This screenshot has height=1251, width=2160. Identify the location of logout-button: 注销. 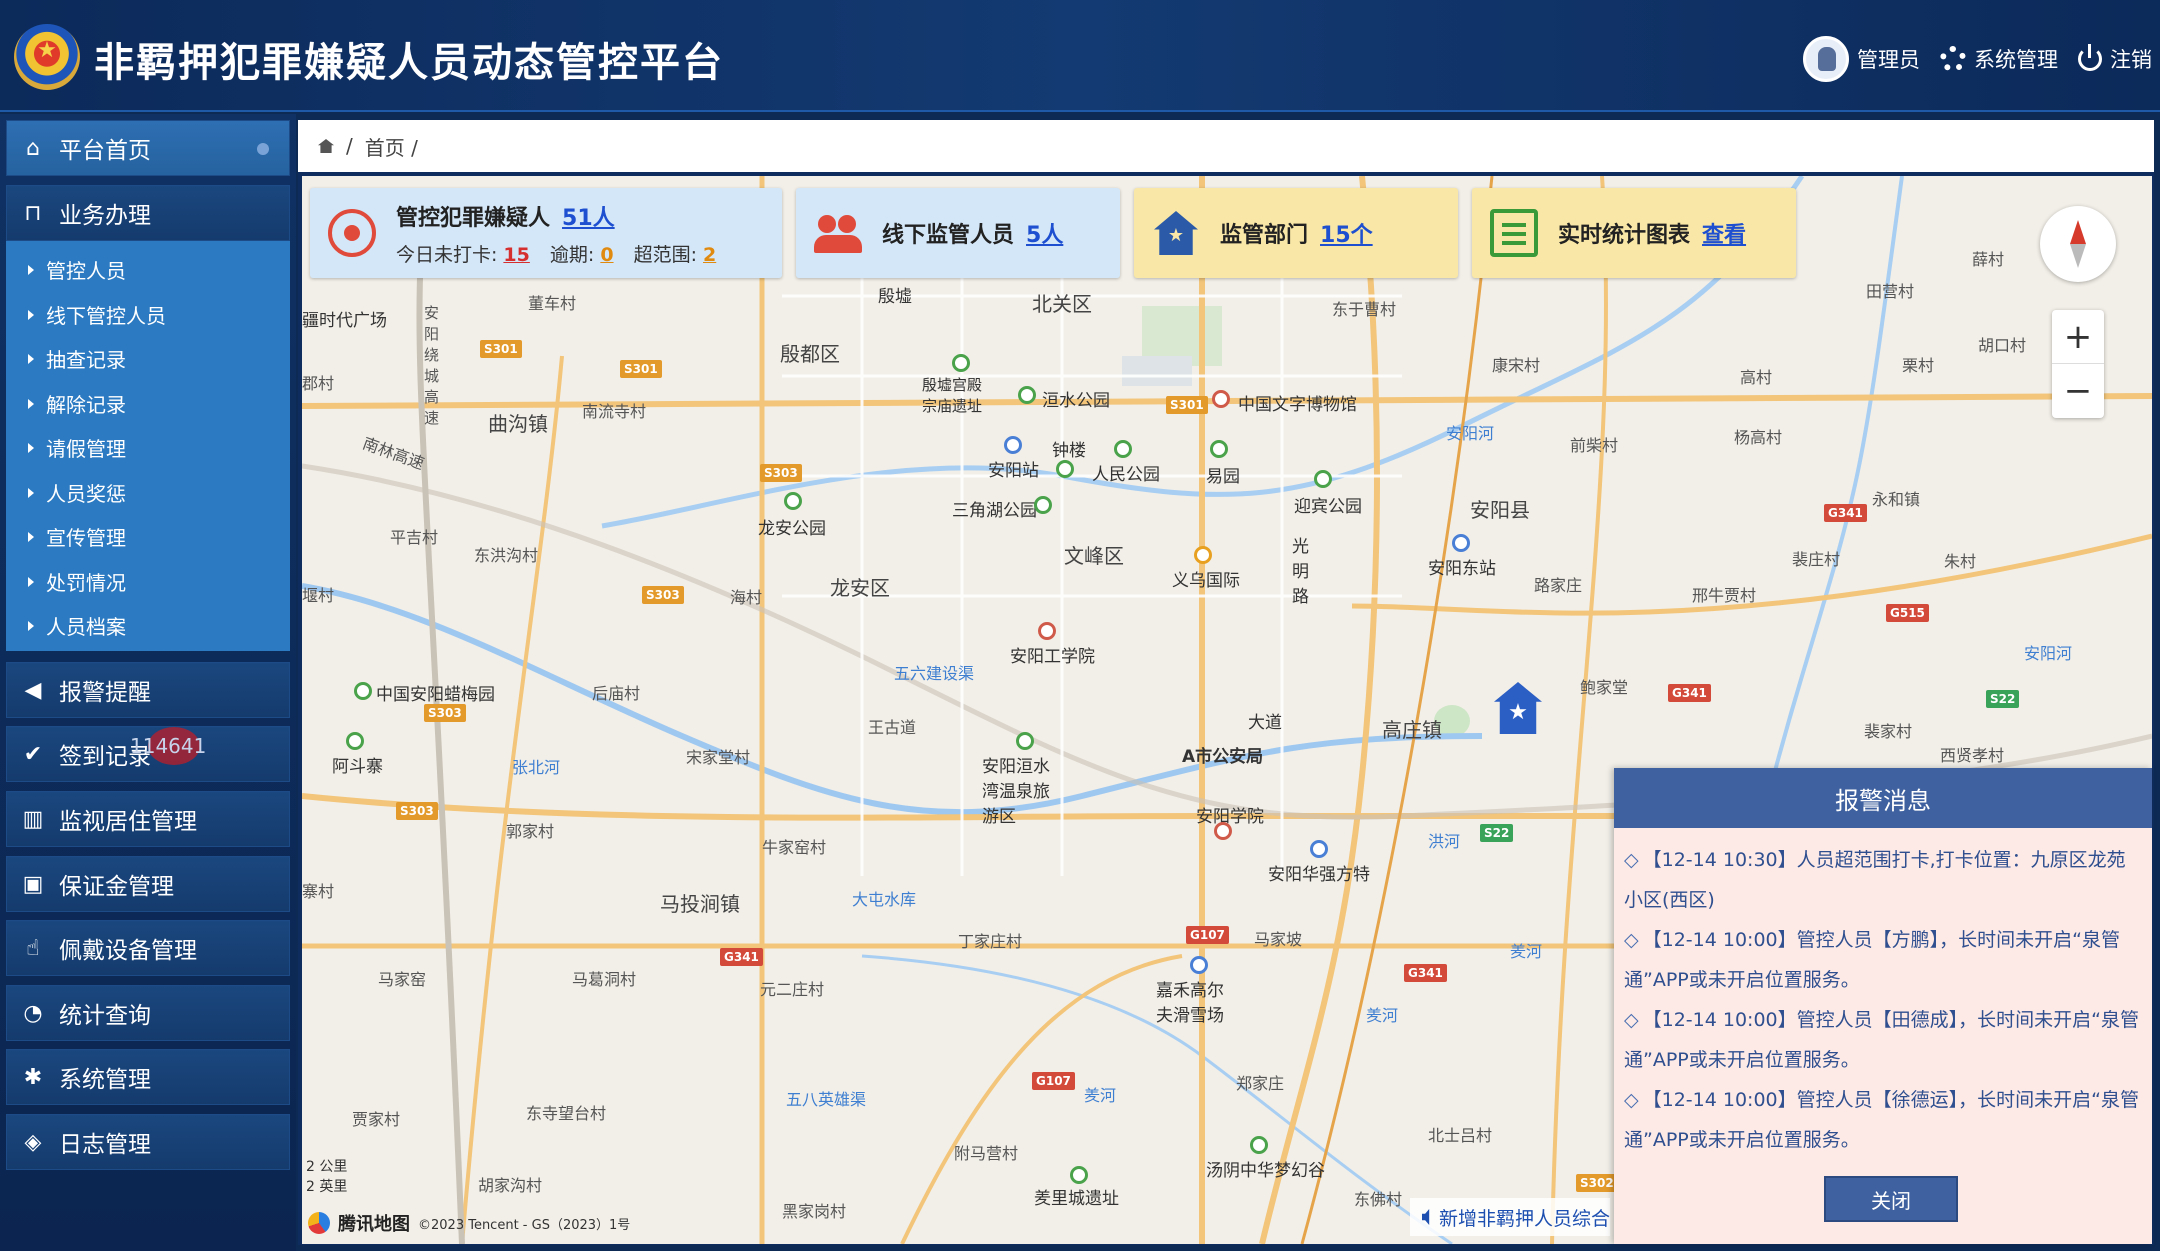
(2115, 59).